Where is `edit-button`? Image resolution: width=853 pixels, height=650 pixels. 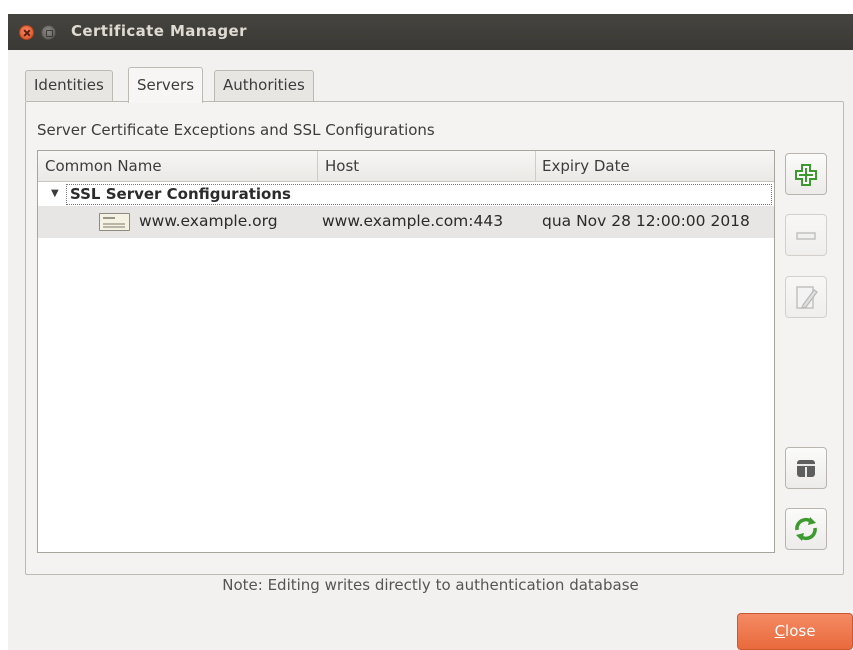 edit-button is located at coordinates (806, 297).